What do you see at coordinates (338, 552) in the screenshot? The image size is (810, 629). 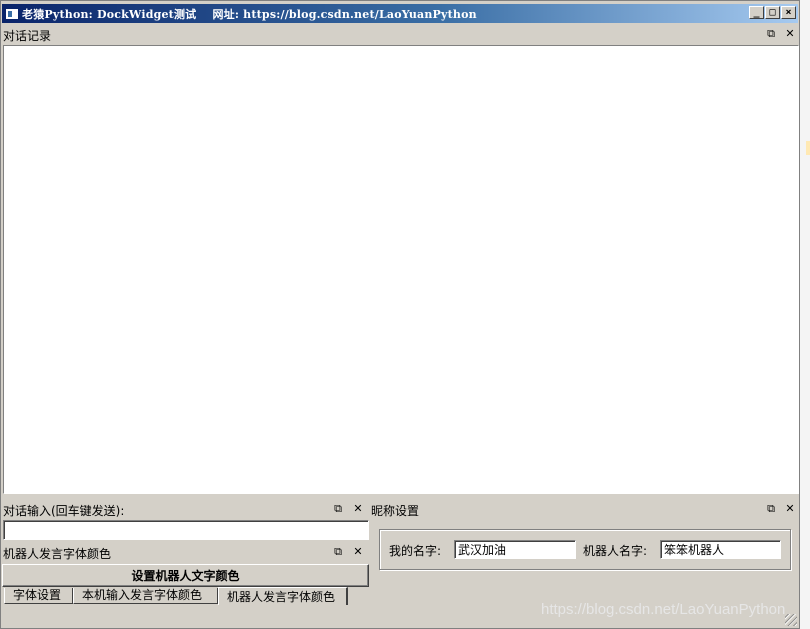 I see `robot-color-dock-float-icon: ⧉` at bounding box center [338, 552].